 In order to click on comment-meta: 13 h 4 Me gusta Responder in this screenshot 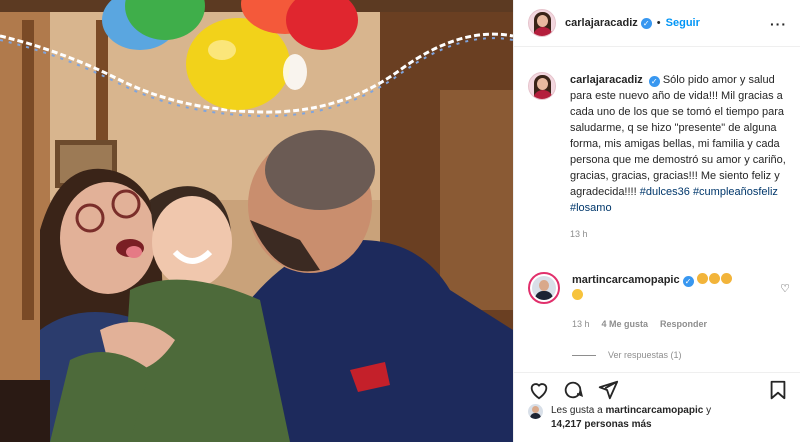, I will do `click(669, 324)`.